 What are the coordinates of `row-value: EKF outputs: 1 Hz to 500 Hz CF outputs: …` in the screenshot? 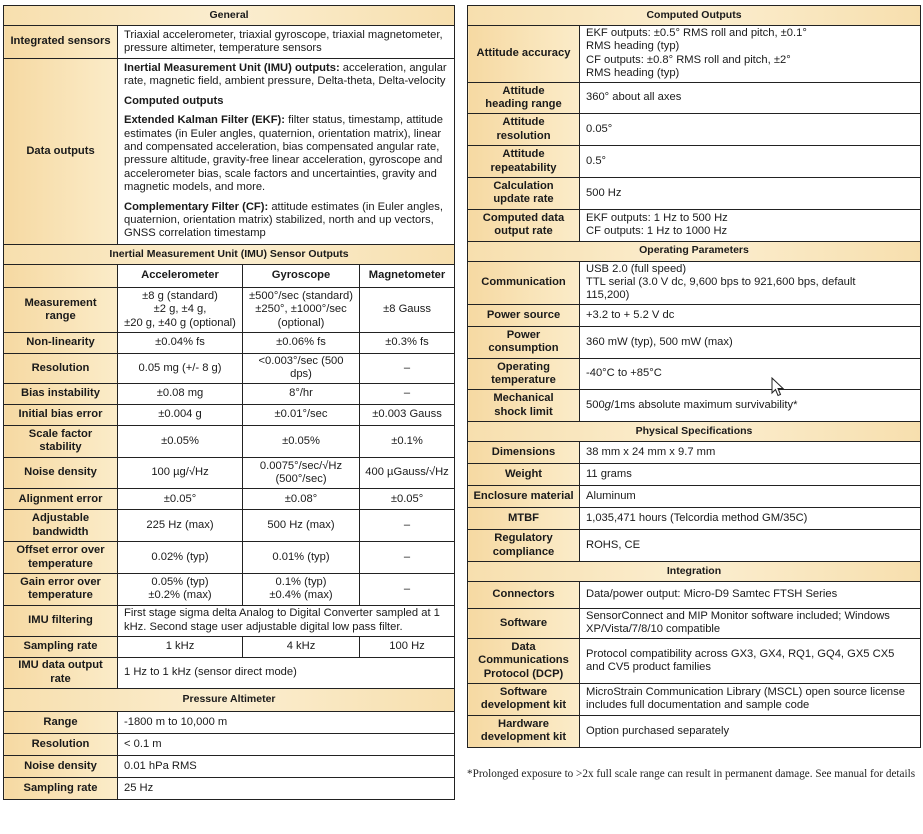 It's located at (750, 225).